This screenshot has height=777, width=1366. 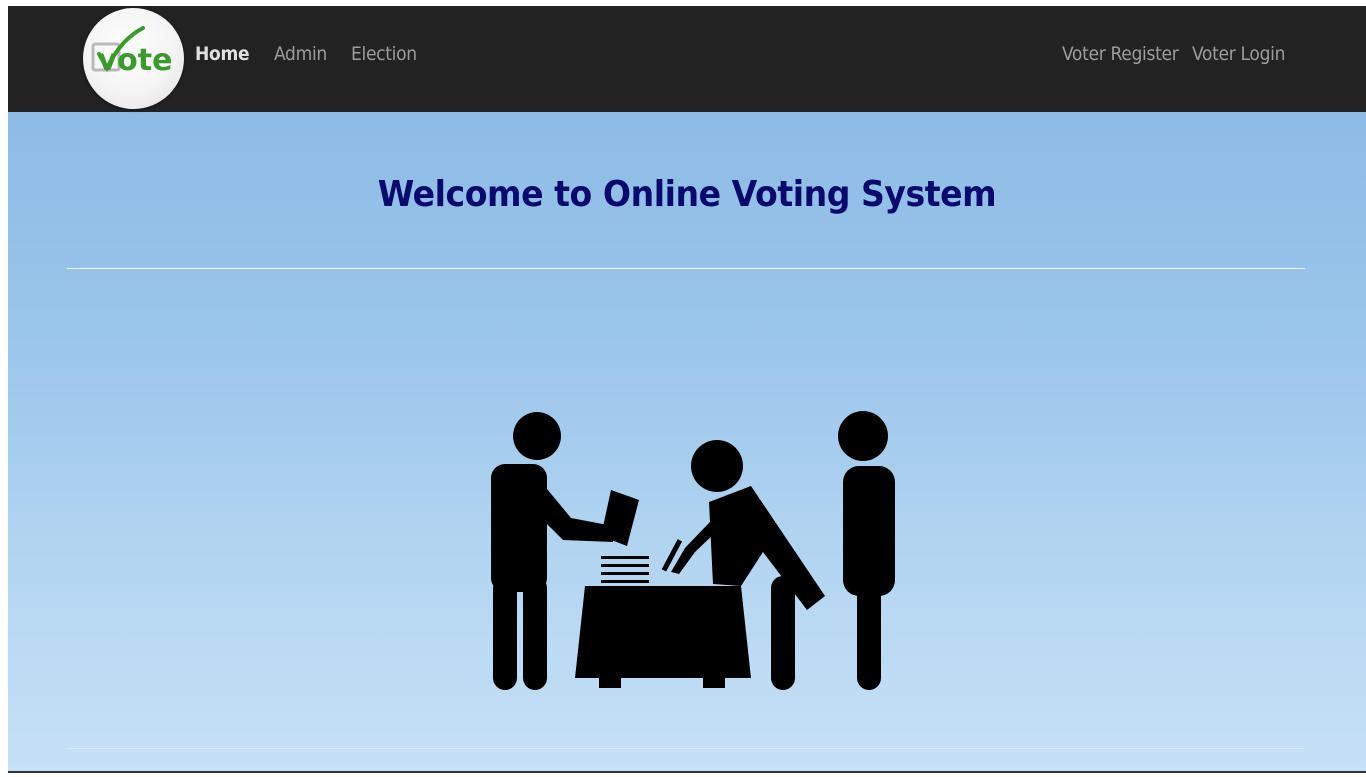 What do you see at coordinates (687, 772) in the screenshot?
I see `window-bottom-edge` at bounding box center [687, 772].